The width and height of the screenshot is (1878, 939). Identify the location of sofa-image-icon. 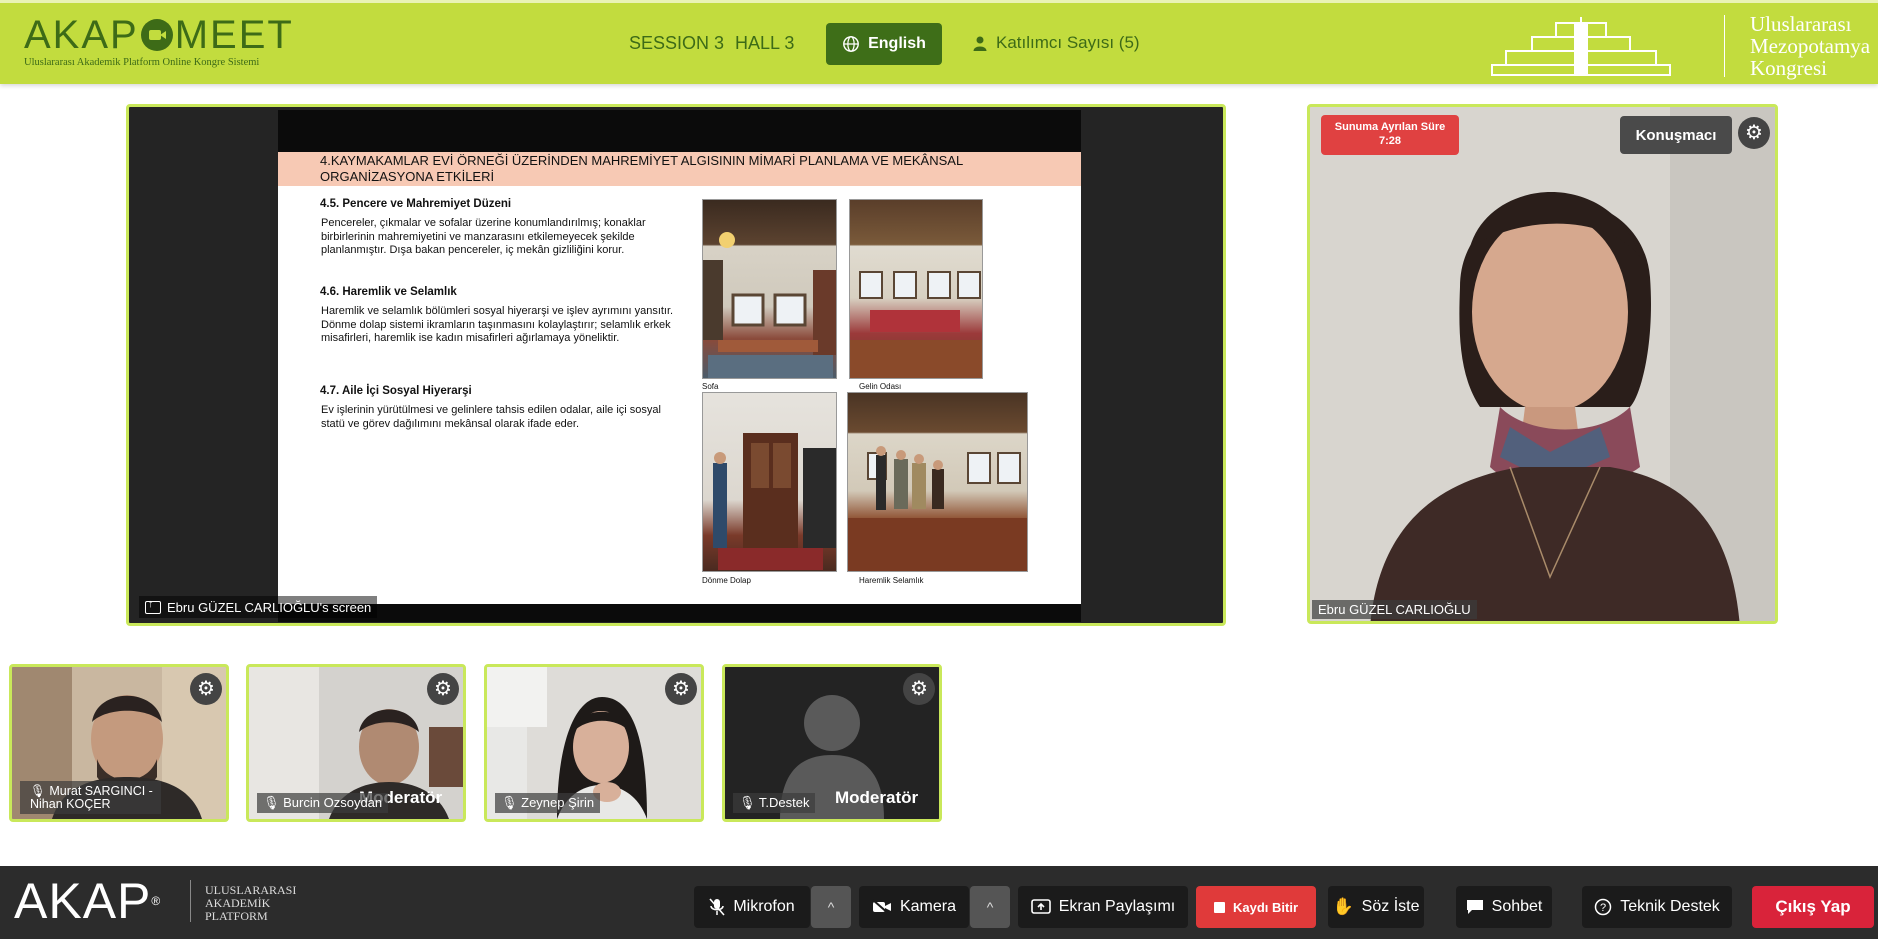
(769, 305).